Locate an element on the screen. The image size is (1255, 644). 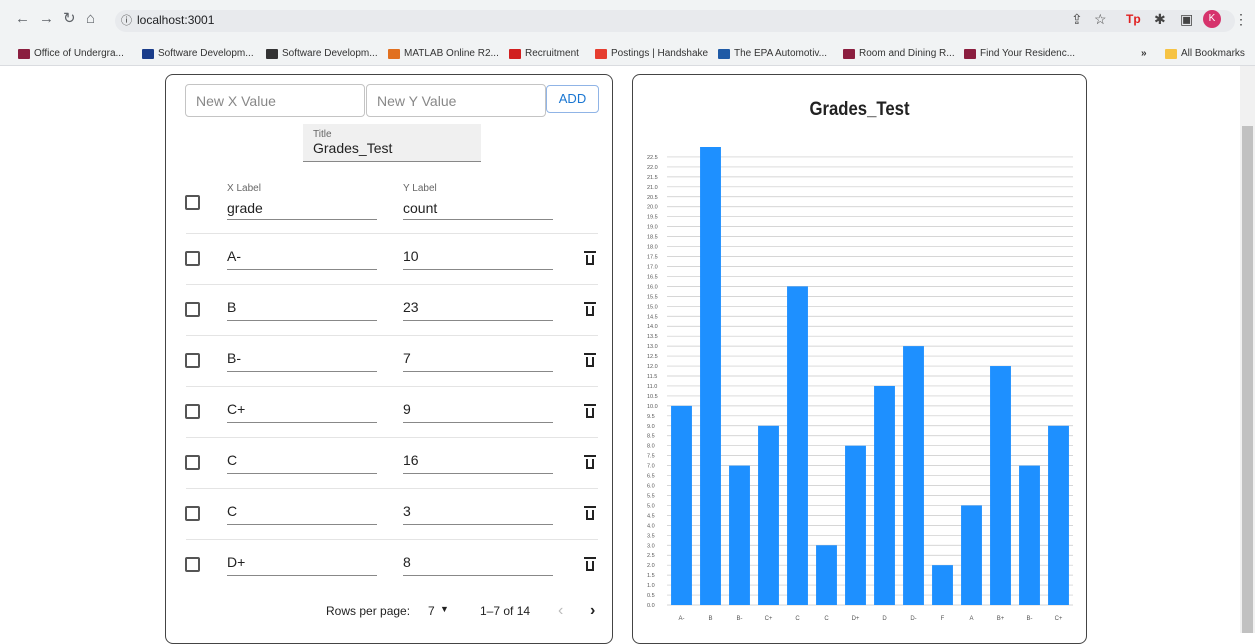
y-value: 3 is located at coordinates (407, 511).